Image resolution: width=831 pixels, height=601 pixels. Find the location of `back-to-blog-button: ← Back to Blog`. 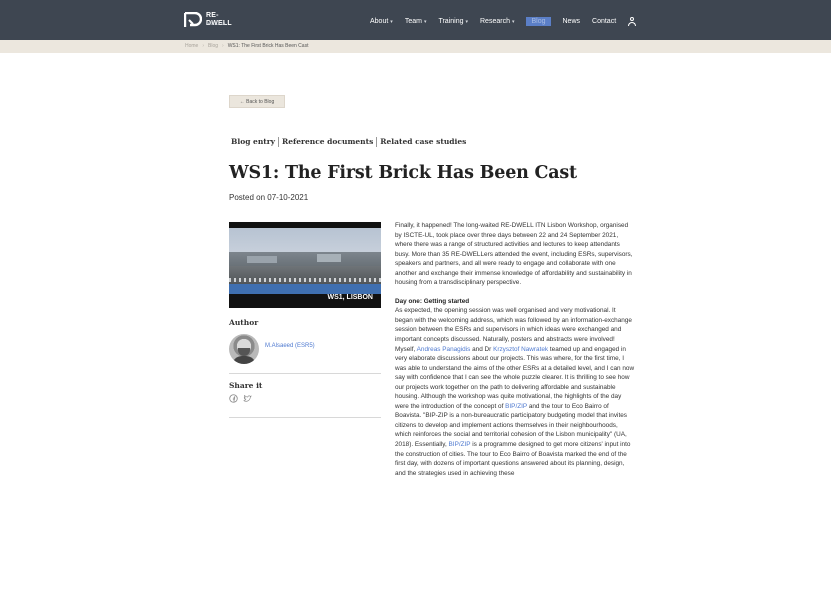

back-to-blog-button: ← Back to Blog is located at coordinates (257, 101).